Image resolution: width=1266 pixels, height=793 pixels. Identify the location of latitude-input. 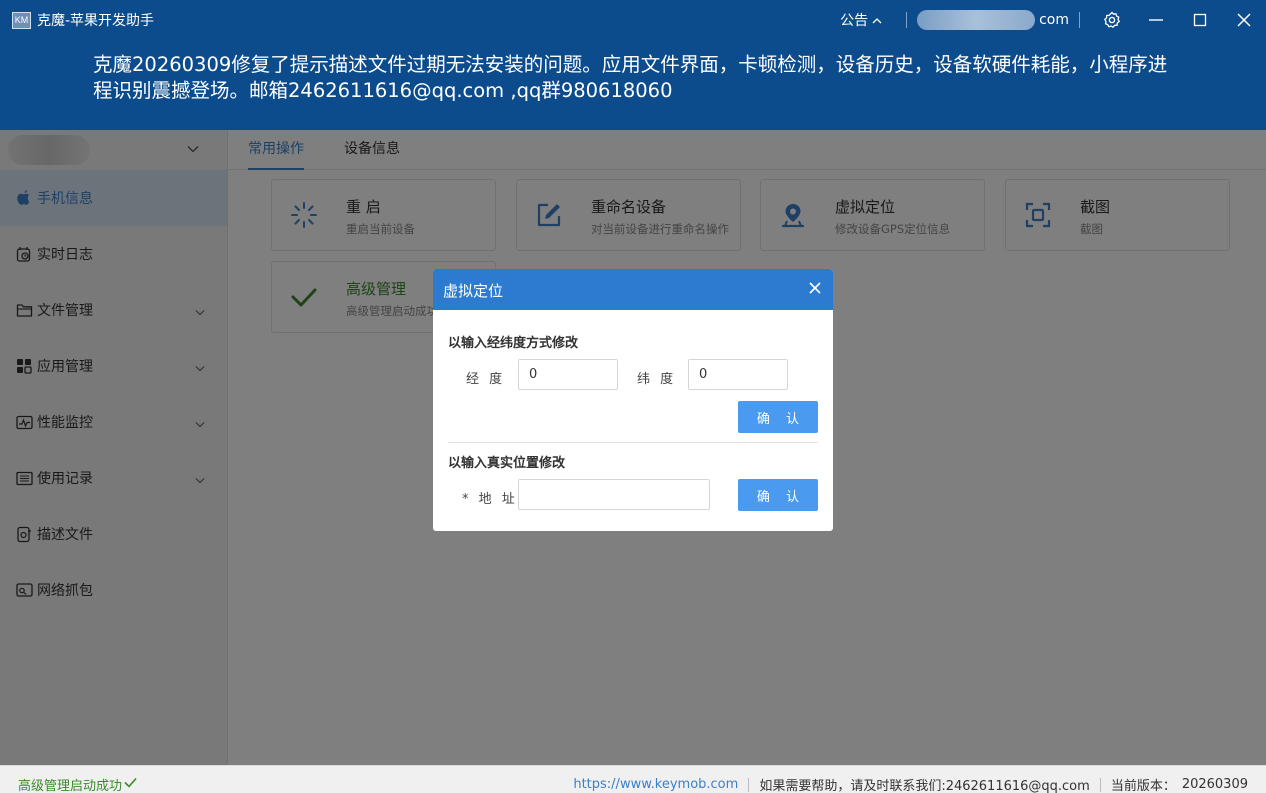
(738, 374).